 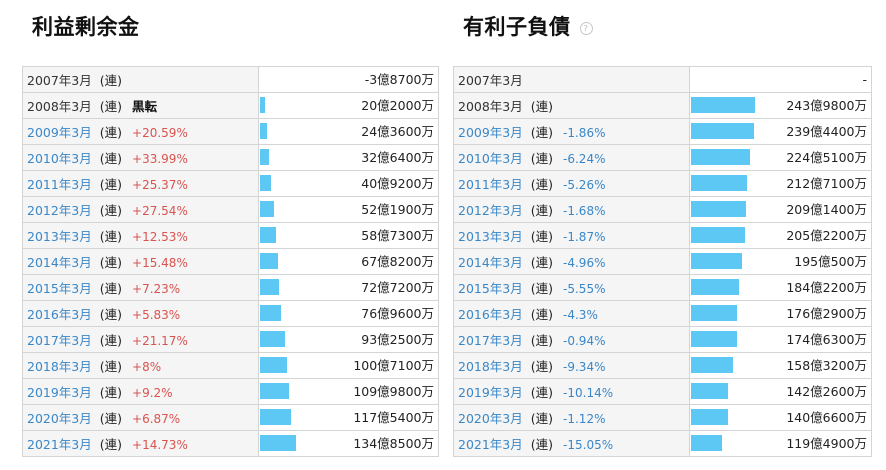 I want to click on change-rate: +20.59%, so click(x=160, y=133).